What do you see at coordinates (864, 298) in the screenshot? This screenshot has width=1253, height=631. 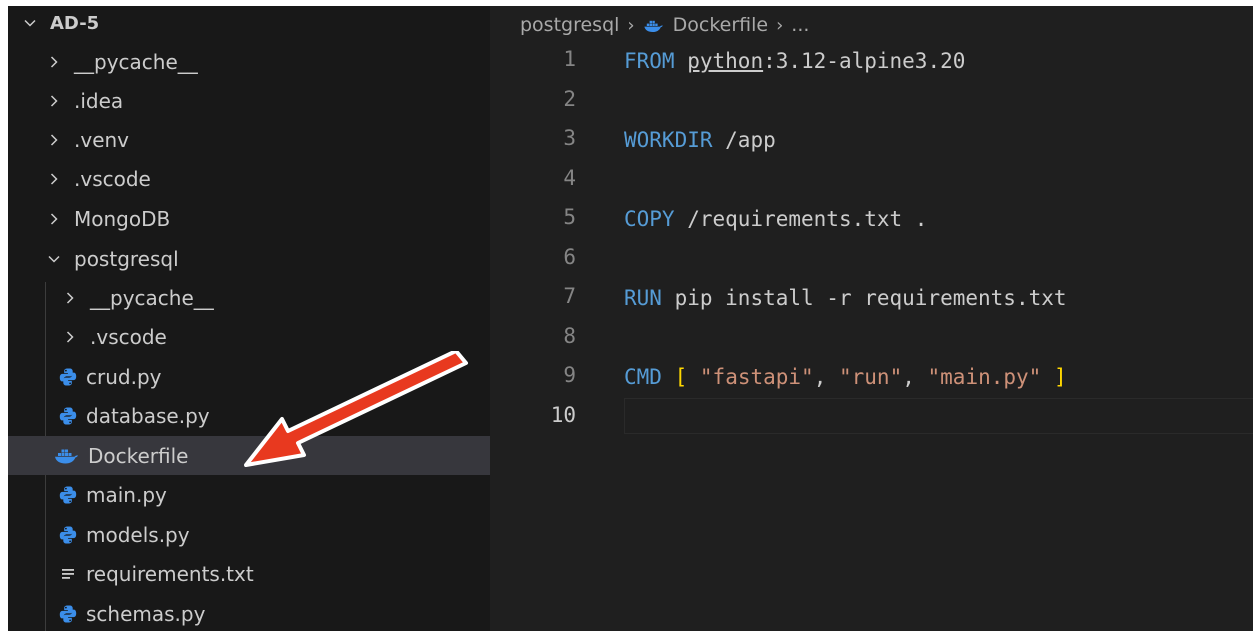 I see `code-arg: pip install -r requirements.txt` at bounding box center [864, 298].